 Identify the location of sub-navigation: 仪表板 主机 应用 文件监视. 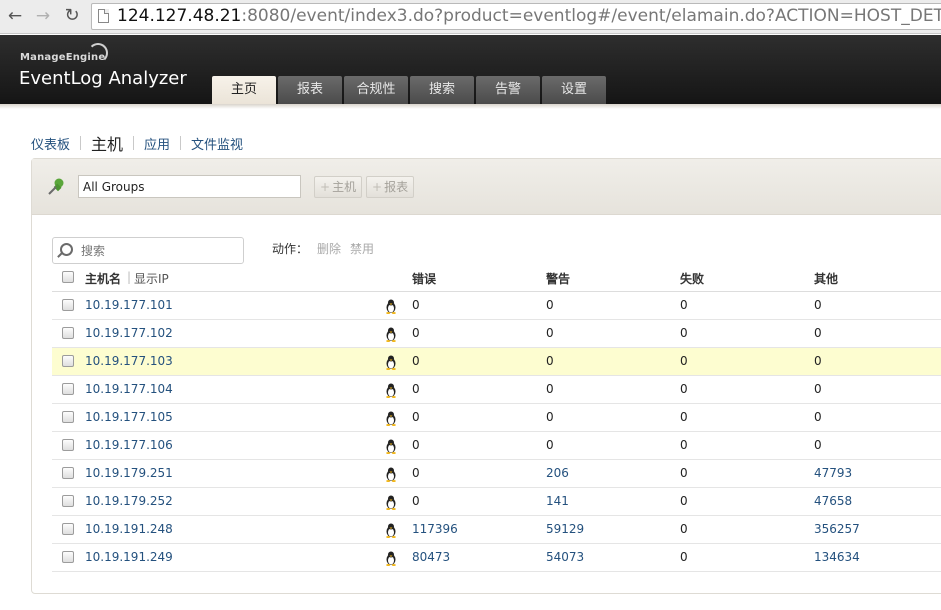
(137, 143).